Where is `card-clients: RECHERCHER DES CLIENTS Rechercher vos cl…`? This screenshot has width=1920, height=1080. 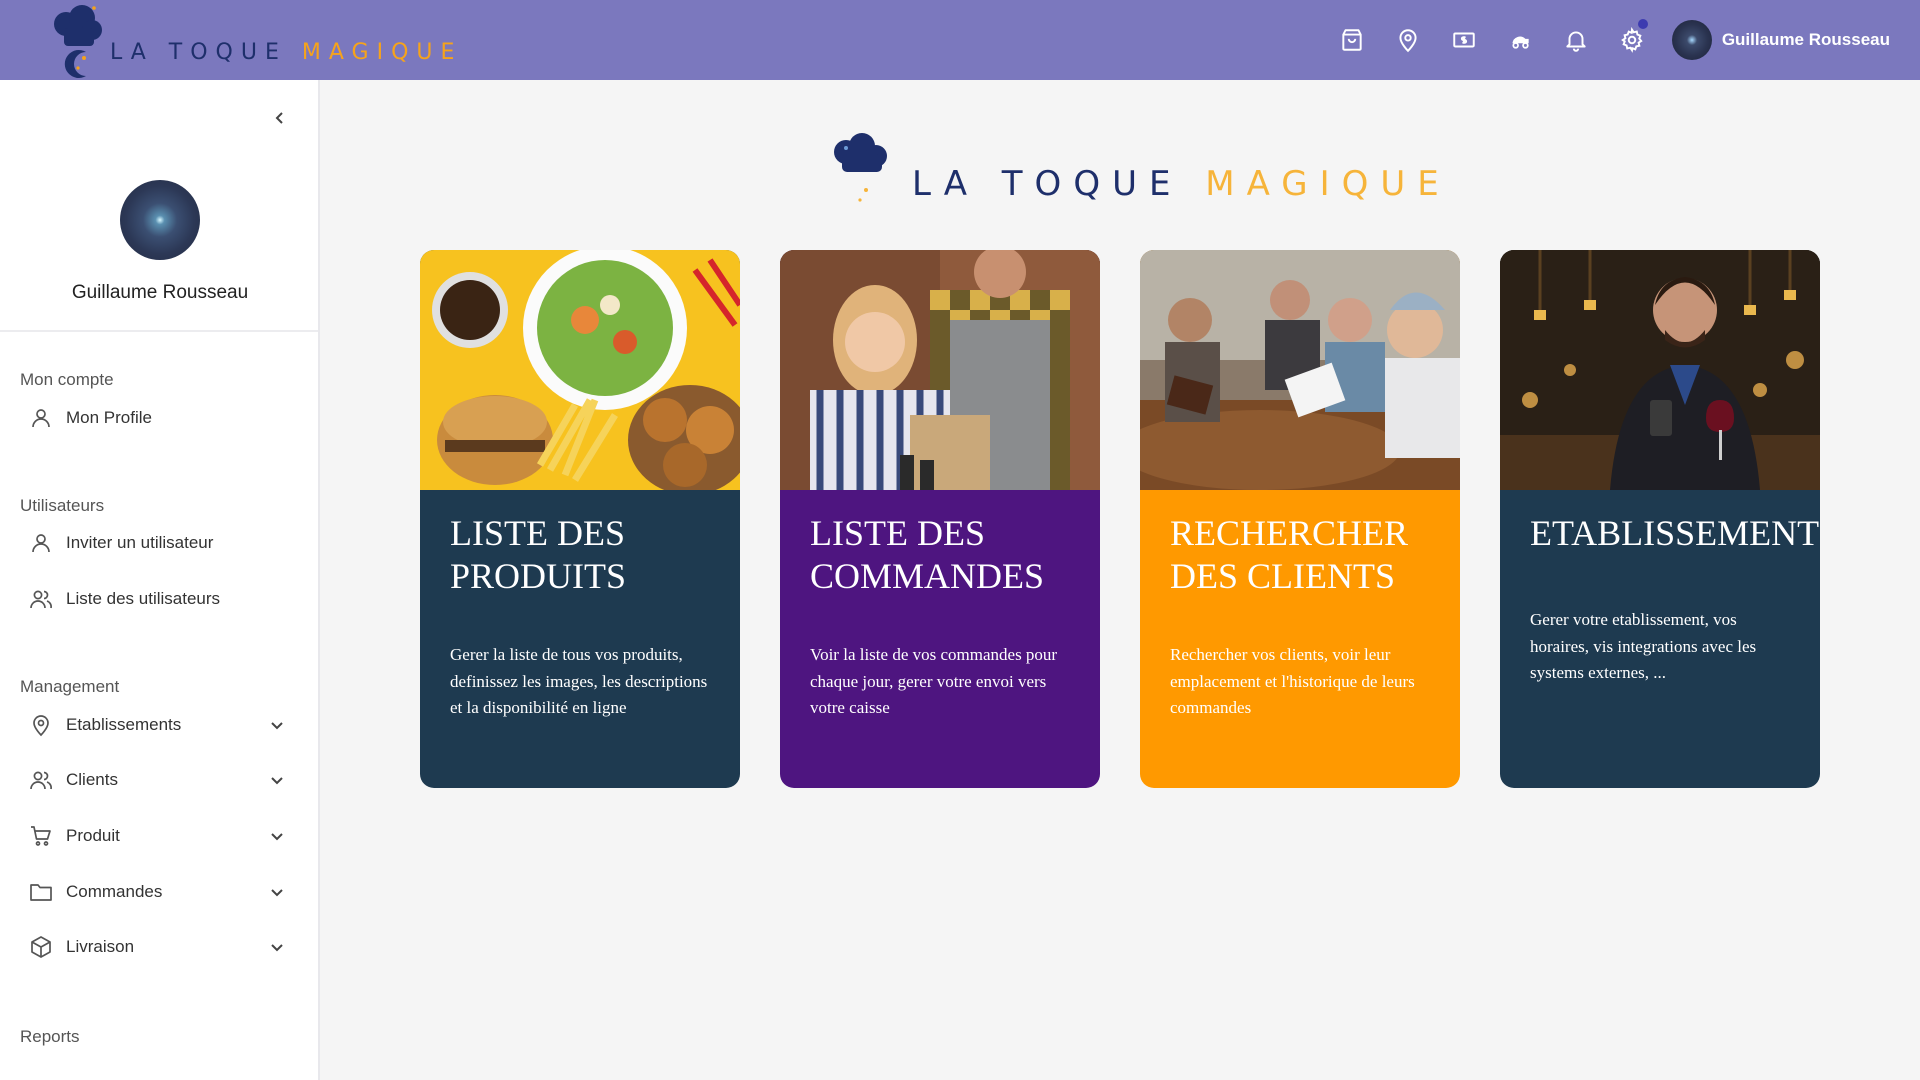
card-clients: RECHERCHER DES CLIENTS Rechercher vos cl… is located at coordinates (1300, 519).